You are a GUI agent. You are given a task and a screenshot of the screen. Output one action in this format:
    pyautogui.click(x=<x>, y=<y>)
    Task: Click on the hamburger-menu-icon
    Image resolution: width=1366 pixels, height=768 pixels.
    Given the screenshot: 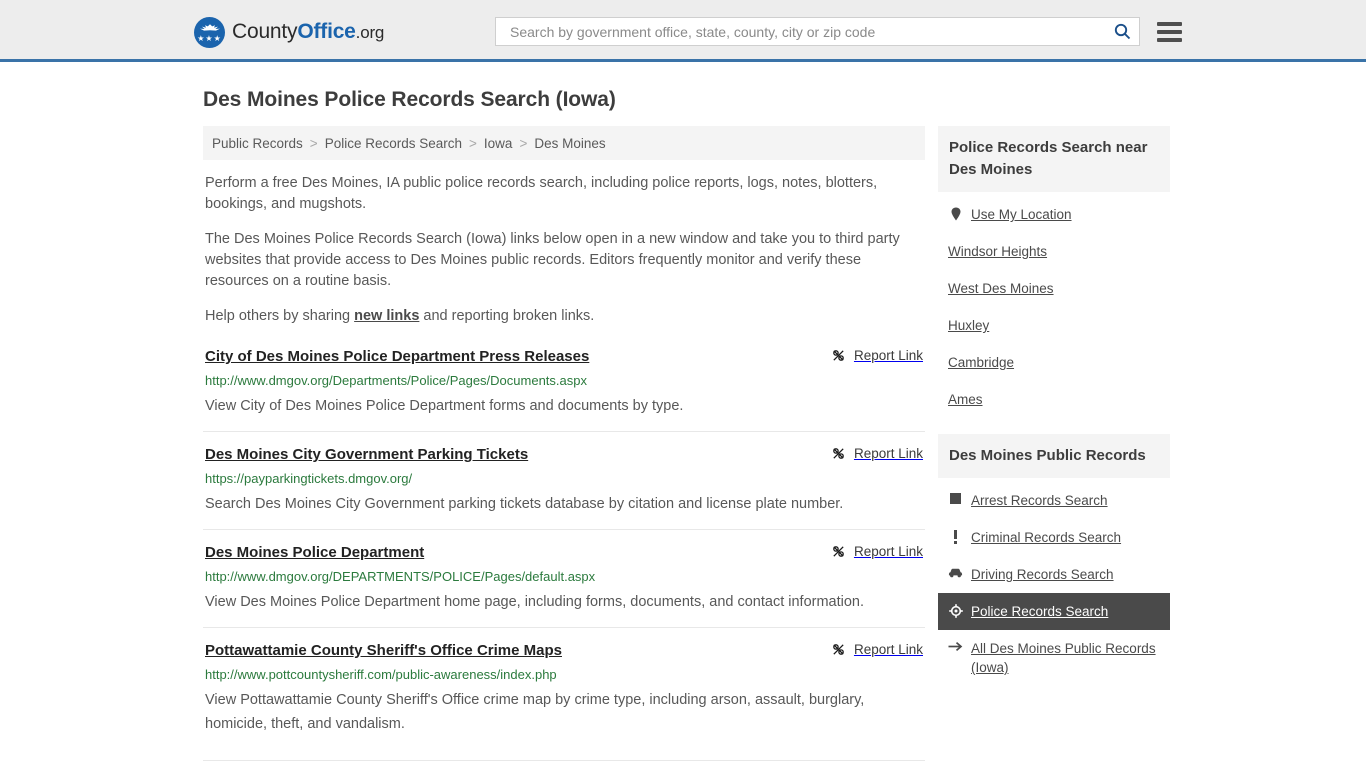 What is the action you would take?
    pyautogui.click(x=1169, y=31)
    